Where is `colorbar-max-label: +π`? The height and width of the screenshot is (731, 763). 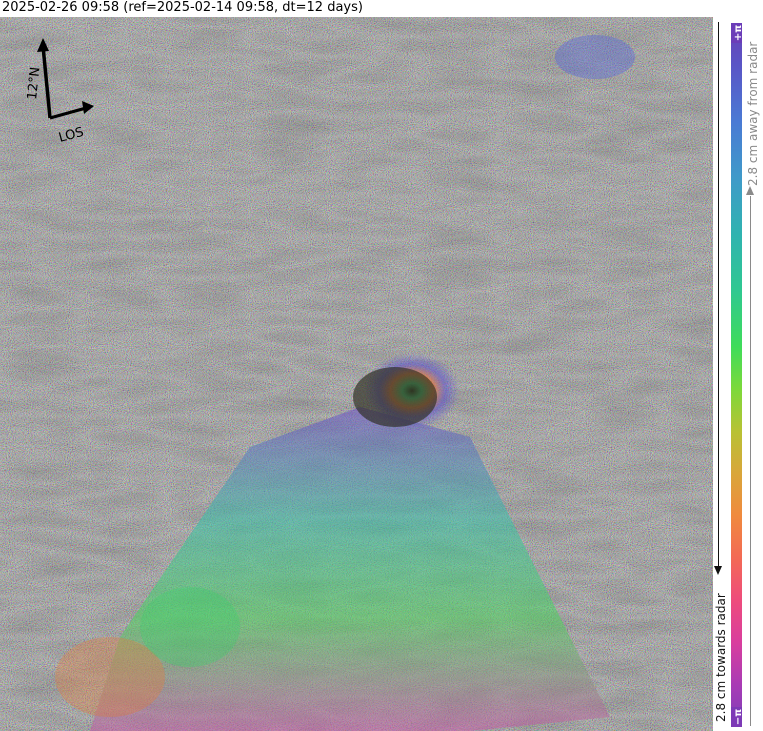 colorbar-max-label: +π is located at coordinates (737, 33).